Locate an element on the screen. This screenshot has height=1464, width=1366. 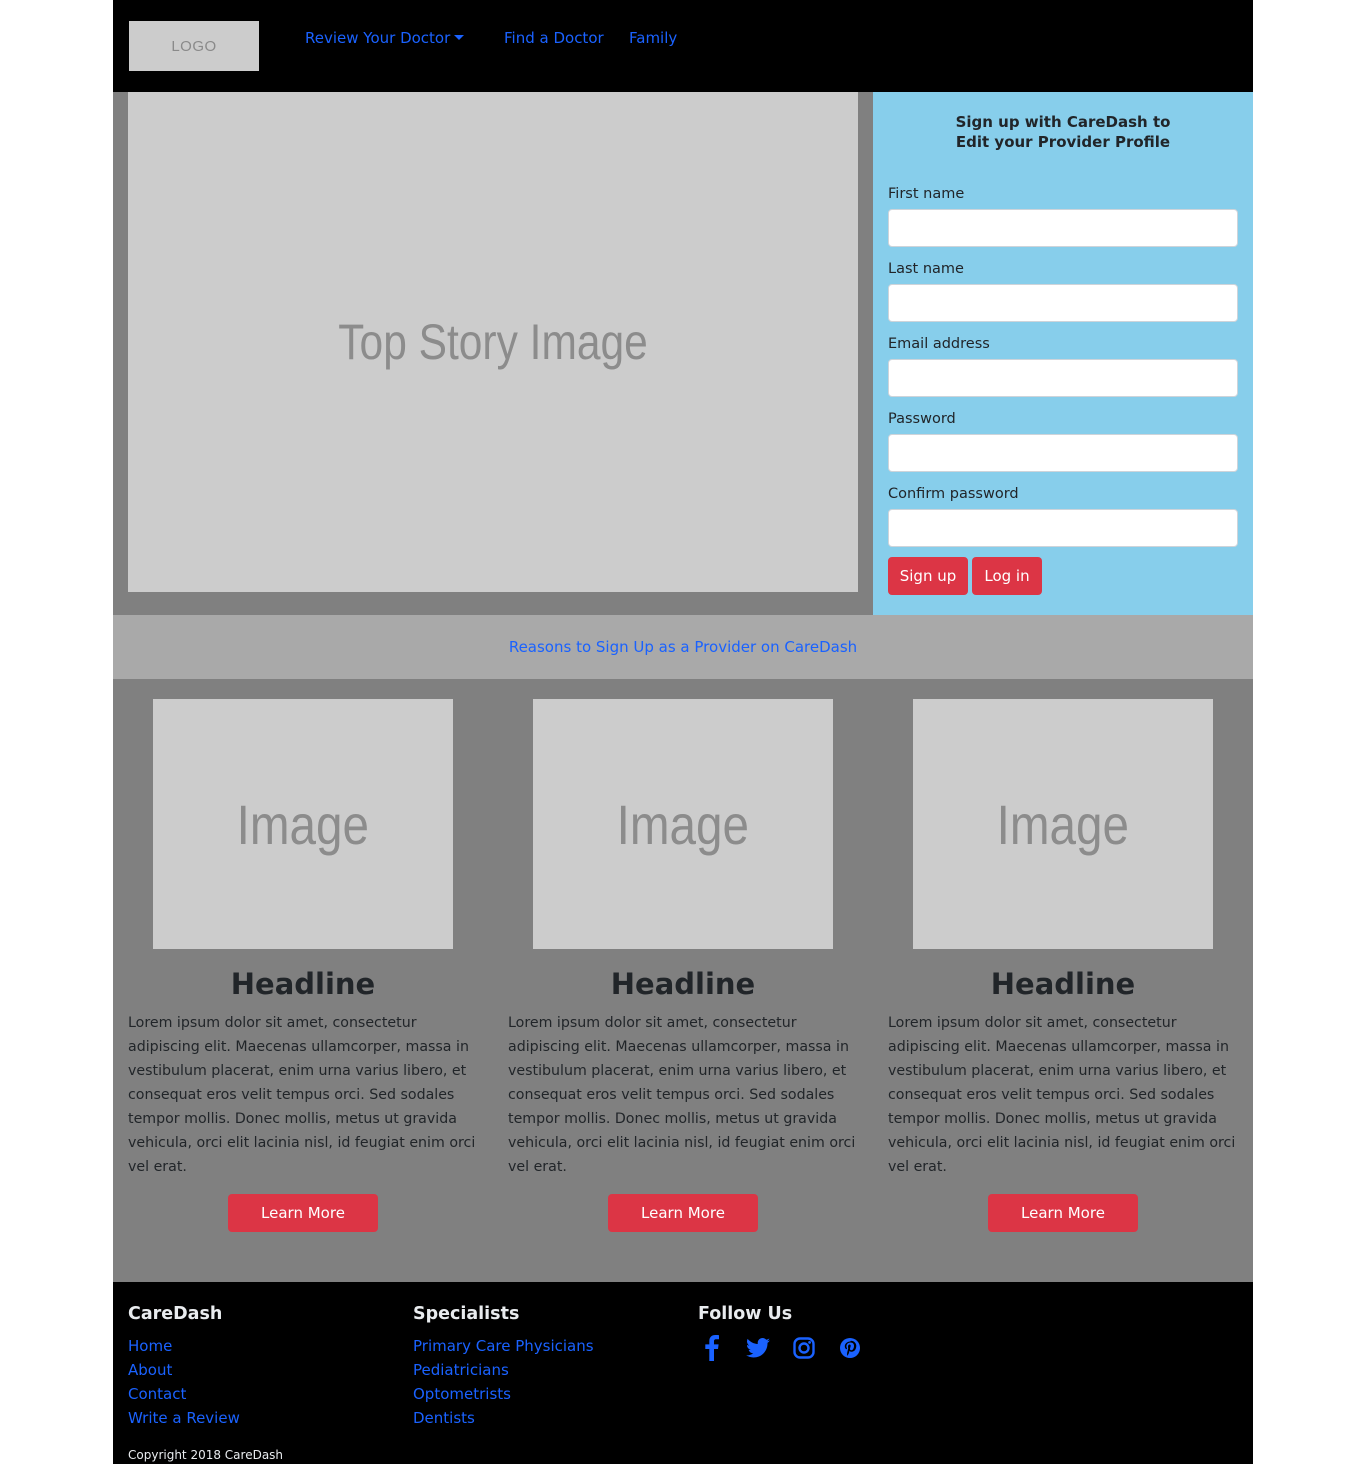
password-input is located at coordinates (1063, 453).